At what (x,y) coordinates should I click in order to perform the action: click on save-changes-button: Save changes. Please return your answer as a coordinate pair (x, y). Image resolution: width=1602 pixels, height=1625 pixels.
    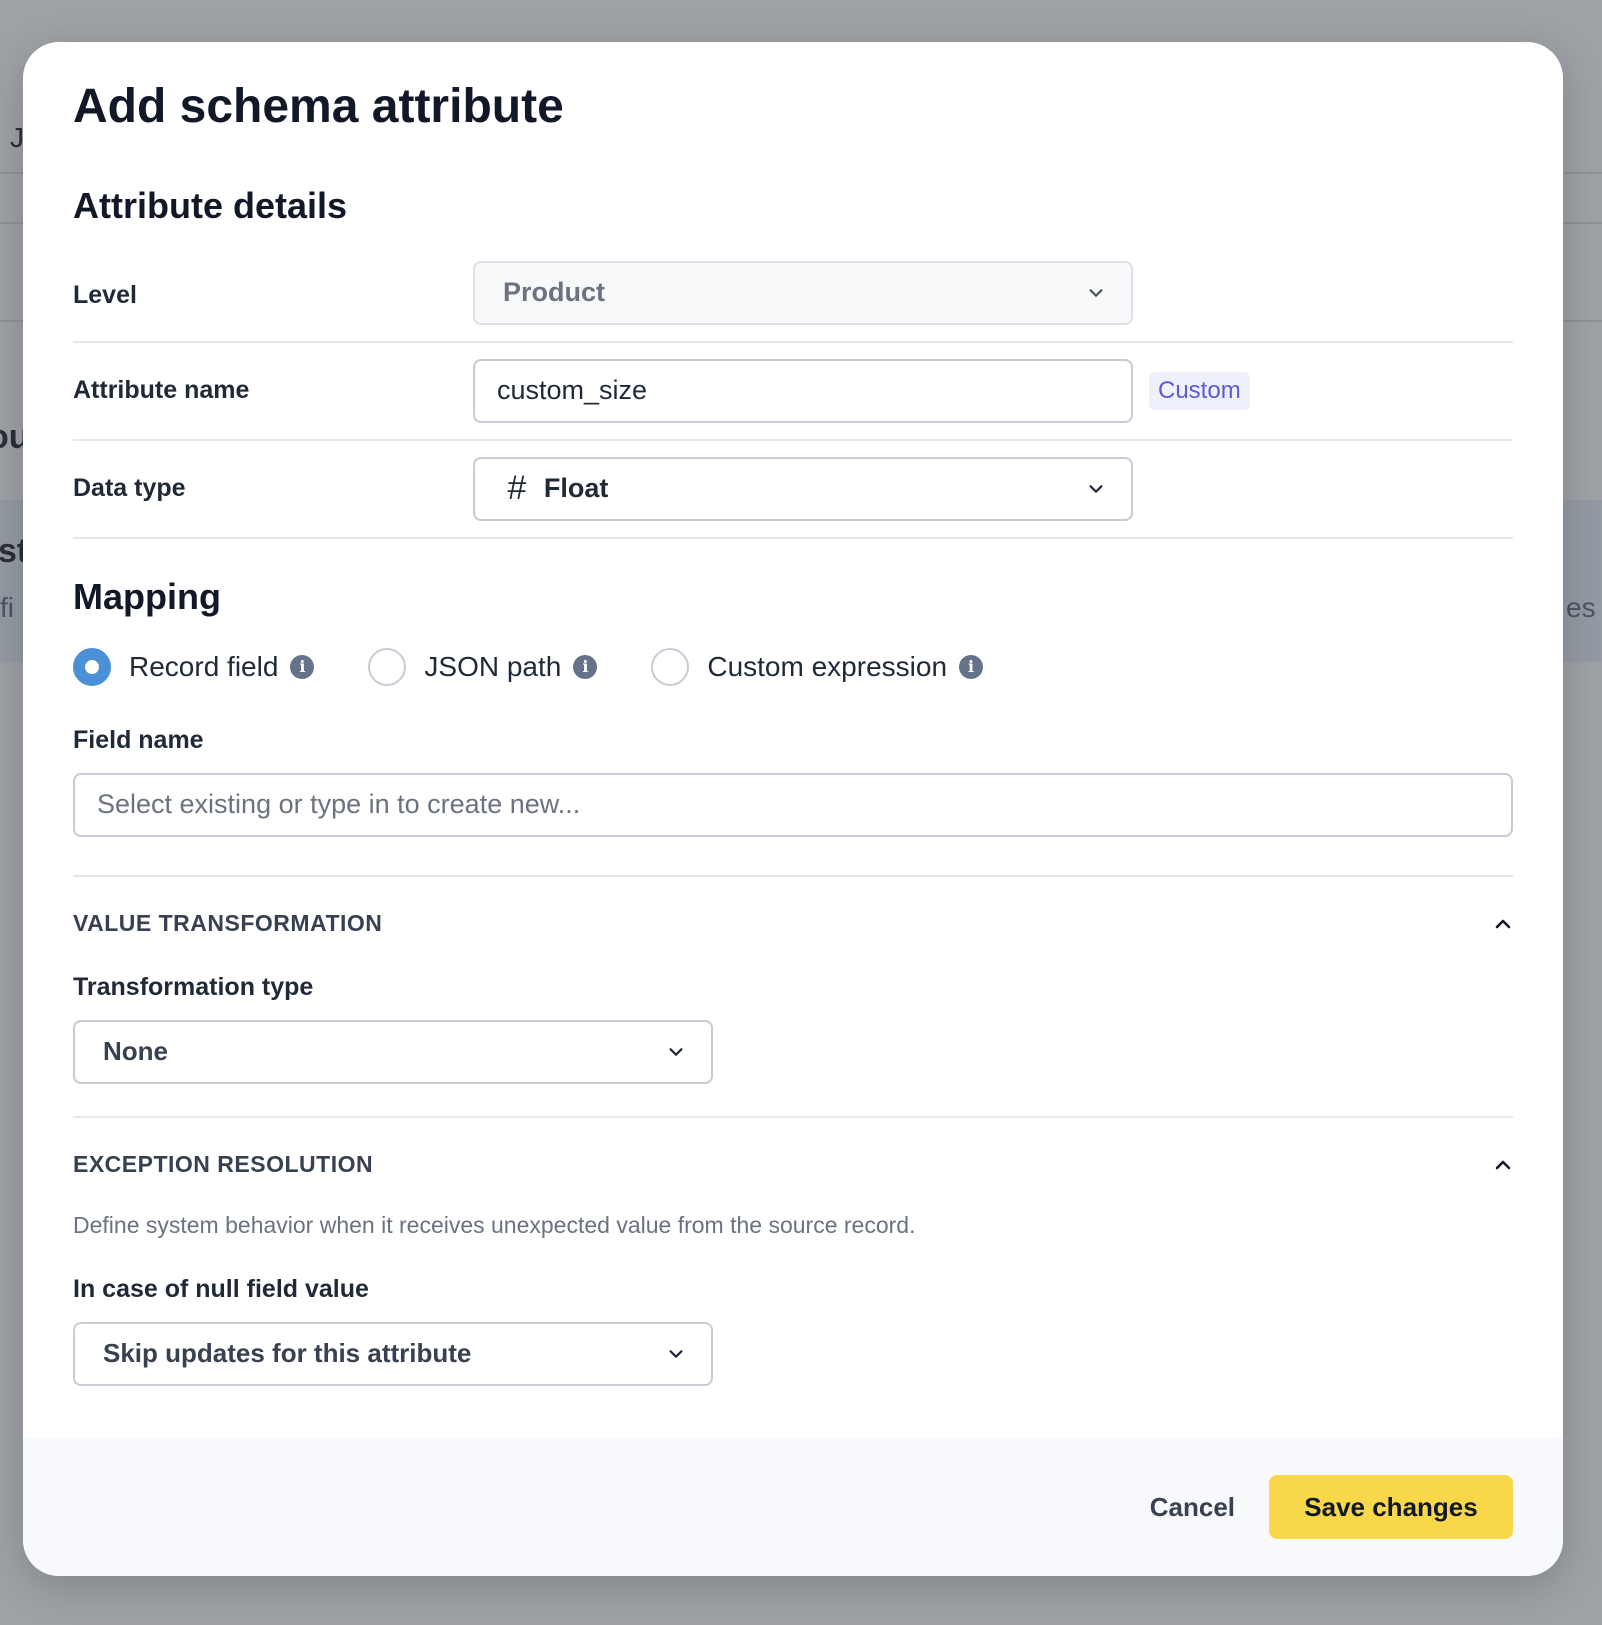
    Looking at the image, I should click on (1391, 1507).